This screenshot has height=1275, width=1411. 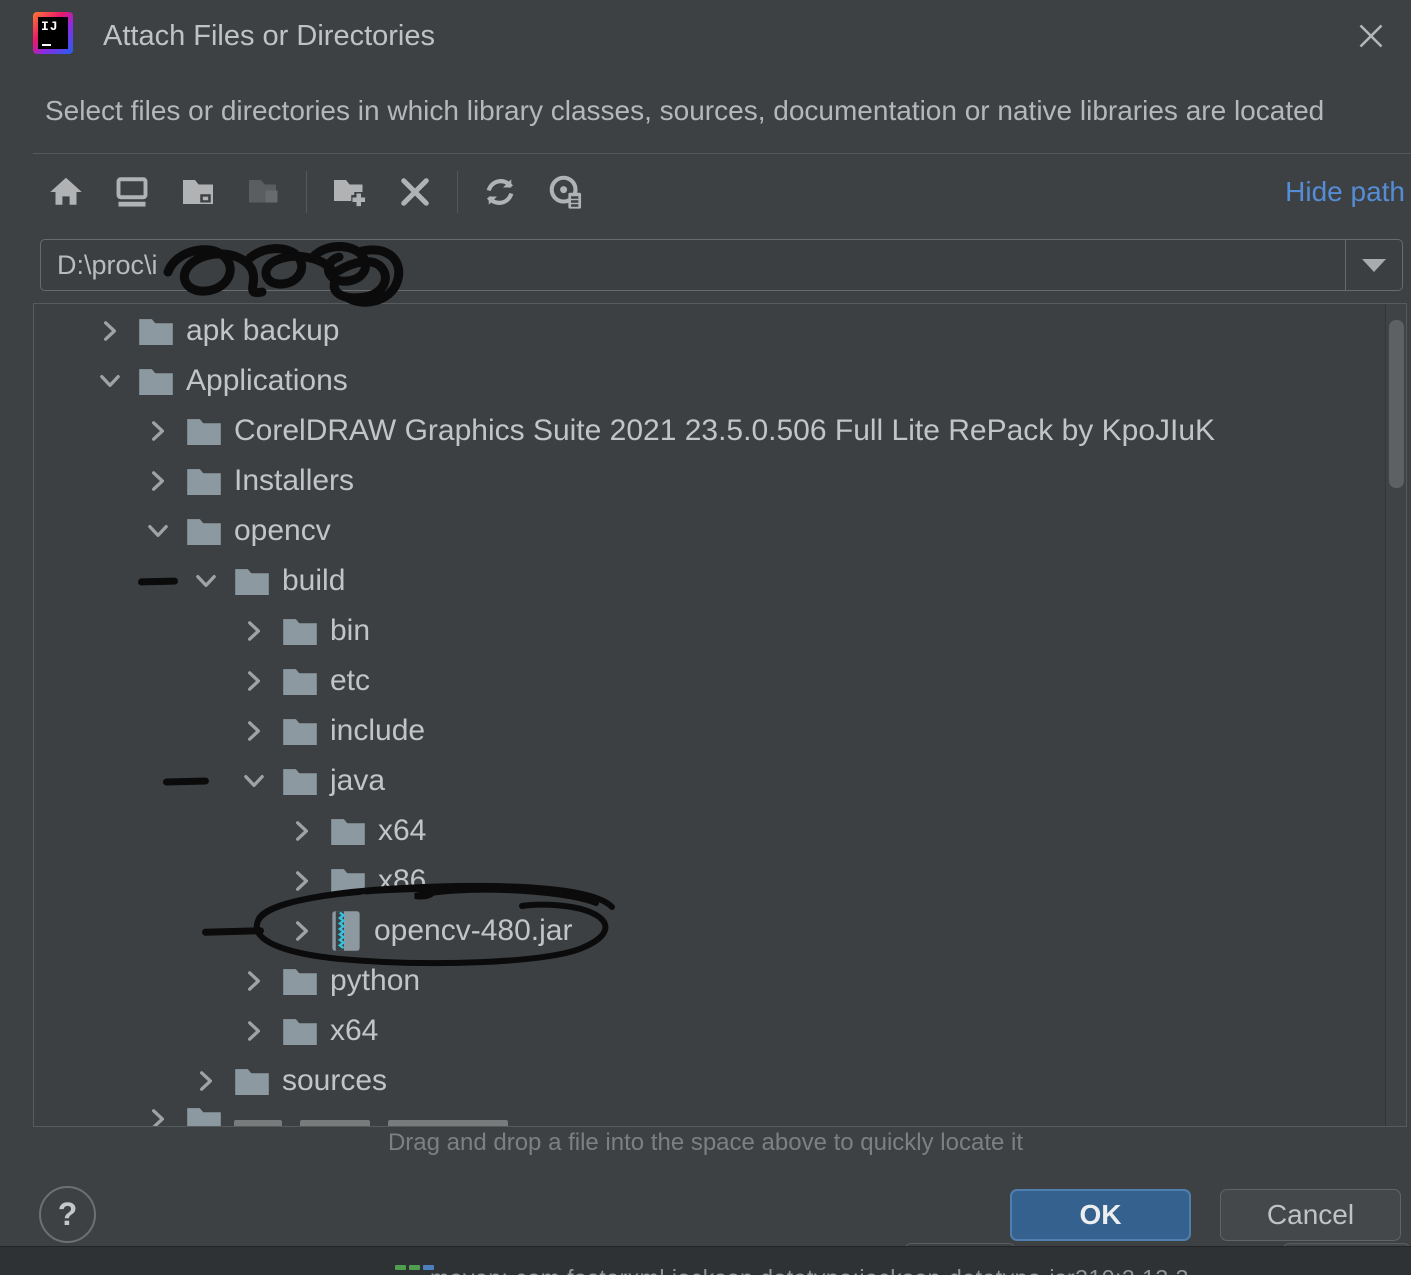 What do you see at coordinates (709, 581) in the screenshot?
I see `tree-row: build` at bounding box center [709, 581].